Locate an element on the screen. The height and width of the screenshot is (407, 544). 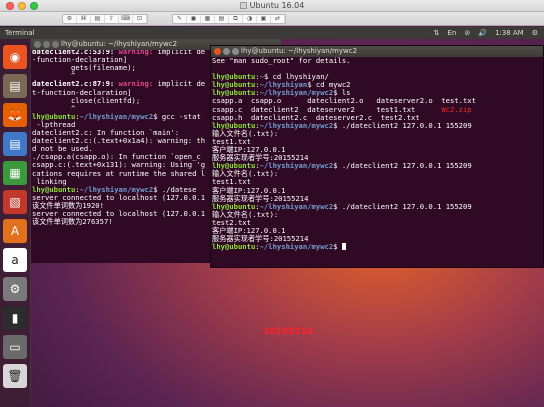
vm-toolbar-button: ⌘ is located at coordinates (84, 19).